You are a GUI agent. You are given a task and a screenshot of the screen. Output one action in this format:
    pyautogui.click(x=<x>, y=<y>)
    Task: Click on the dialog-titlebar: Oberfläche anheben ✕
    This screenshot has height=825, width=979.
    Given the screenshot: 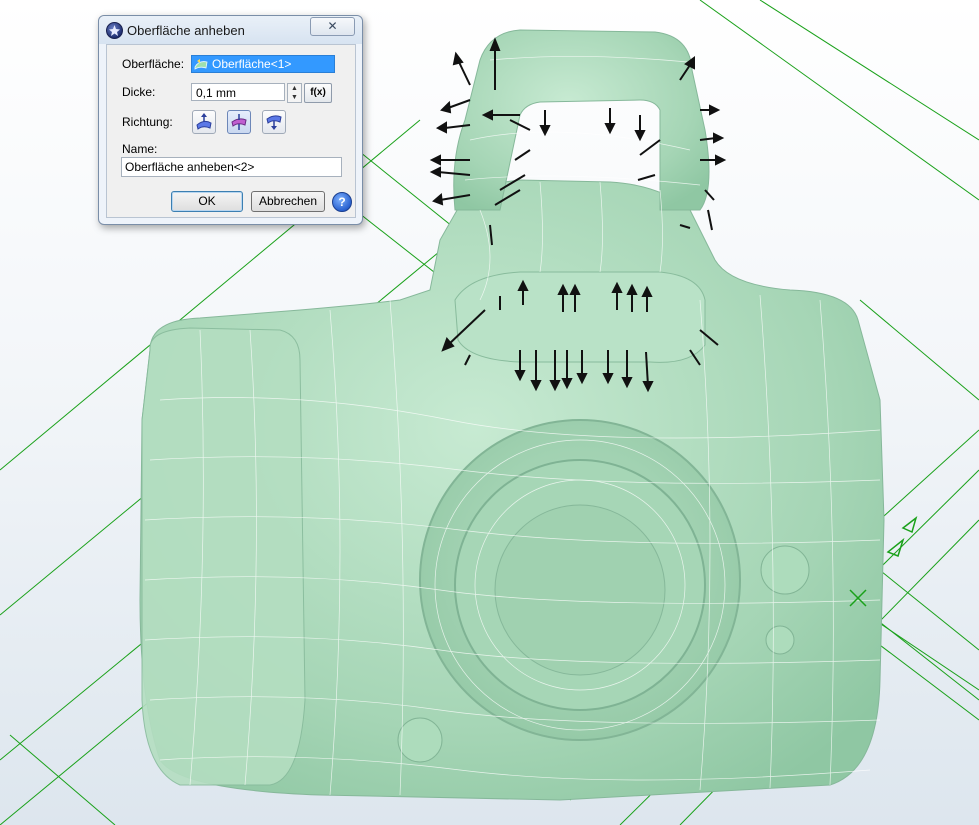 What is the action you would take?
    pyautogui.click(x=230, y=30)
    